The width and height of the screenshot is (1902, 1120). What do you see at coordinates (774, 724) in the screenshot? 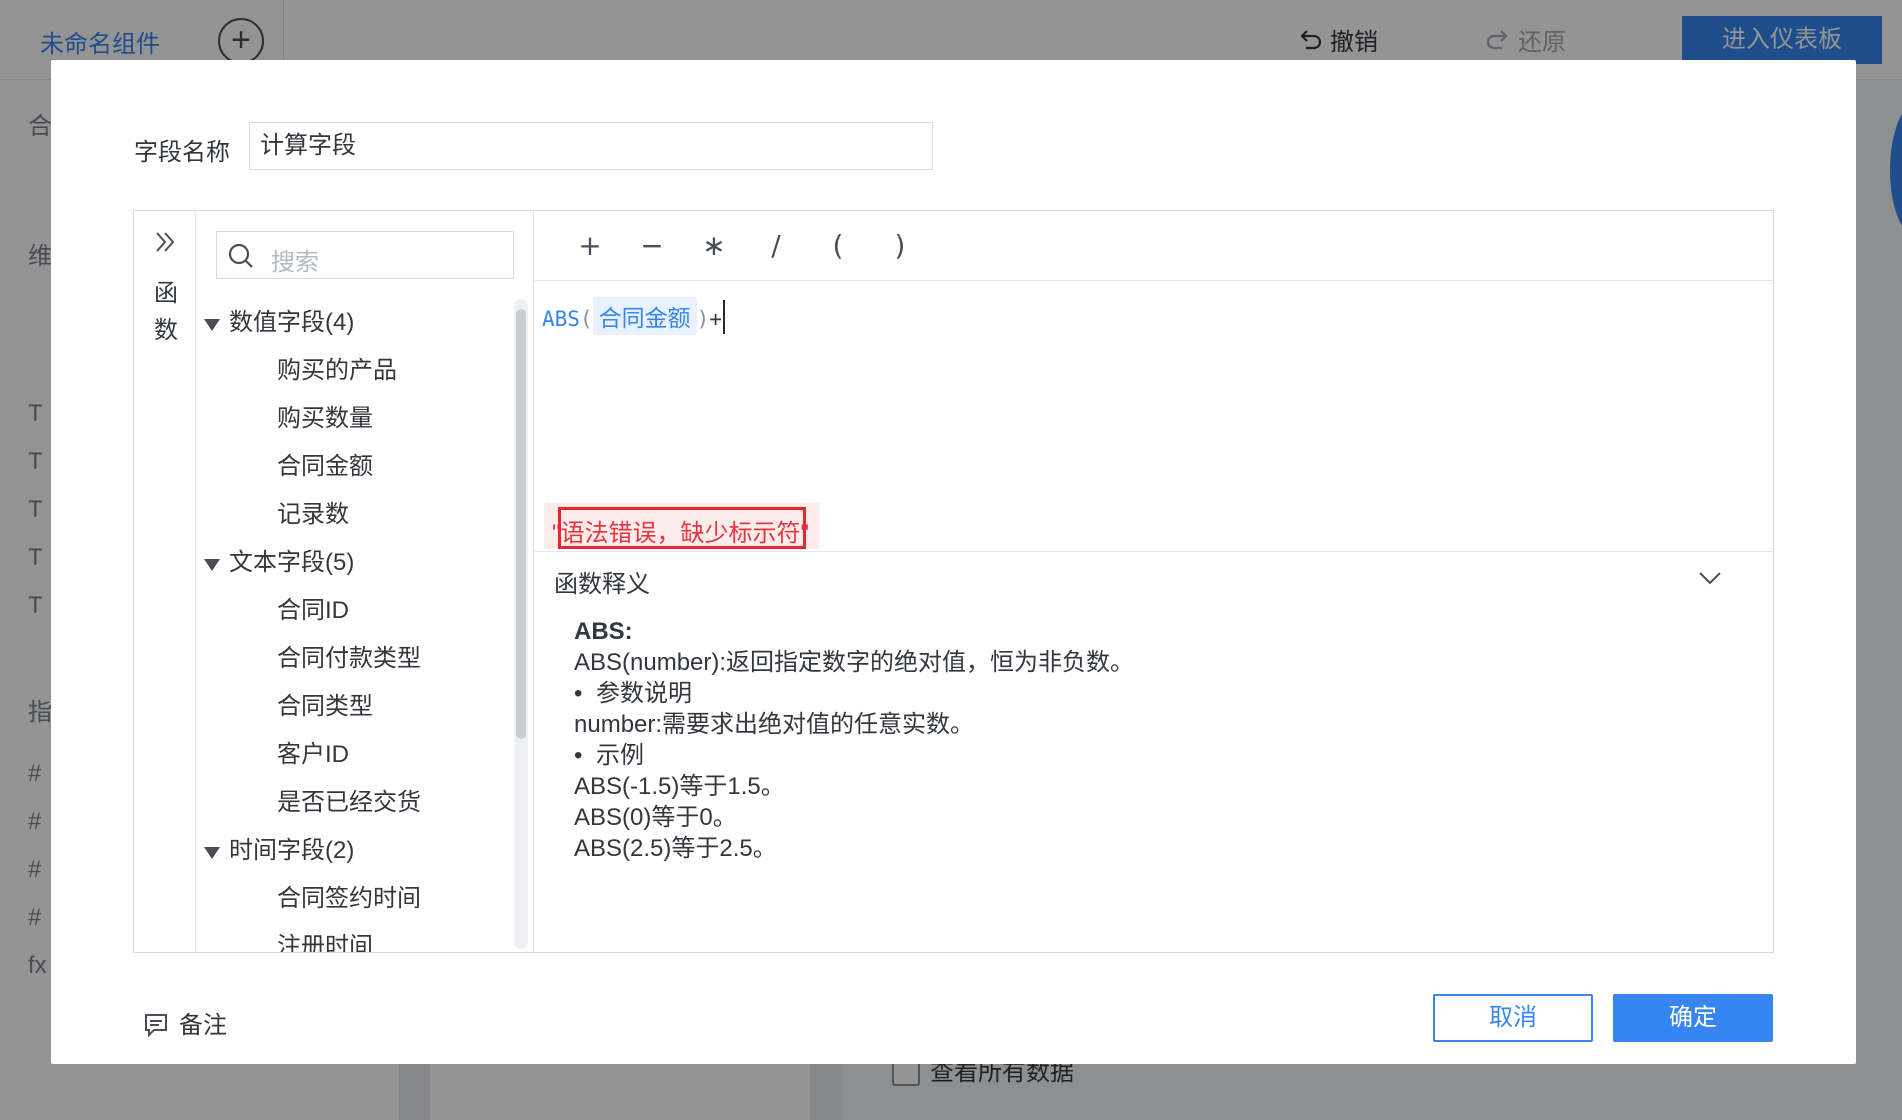
I see `explanation-param-detail: number:需要求出绝对值的任意实数。` at bounding box center [774, 724].